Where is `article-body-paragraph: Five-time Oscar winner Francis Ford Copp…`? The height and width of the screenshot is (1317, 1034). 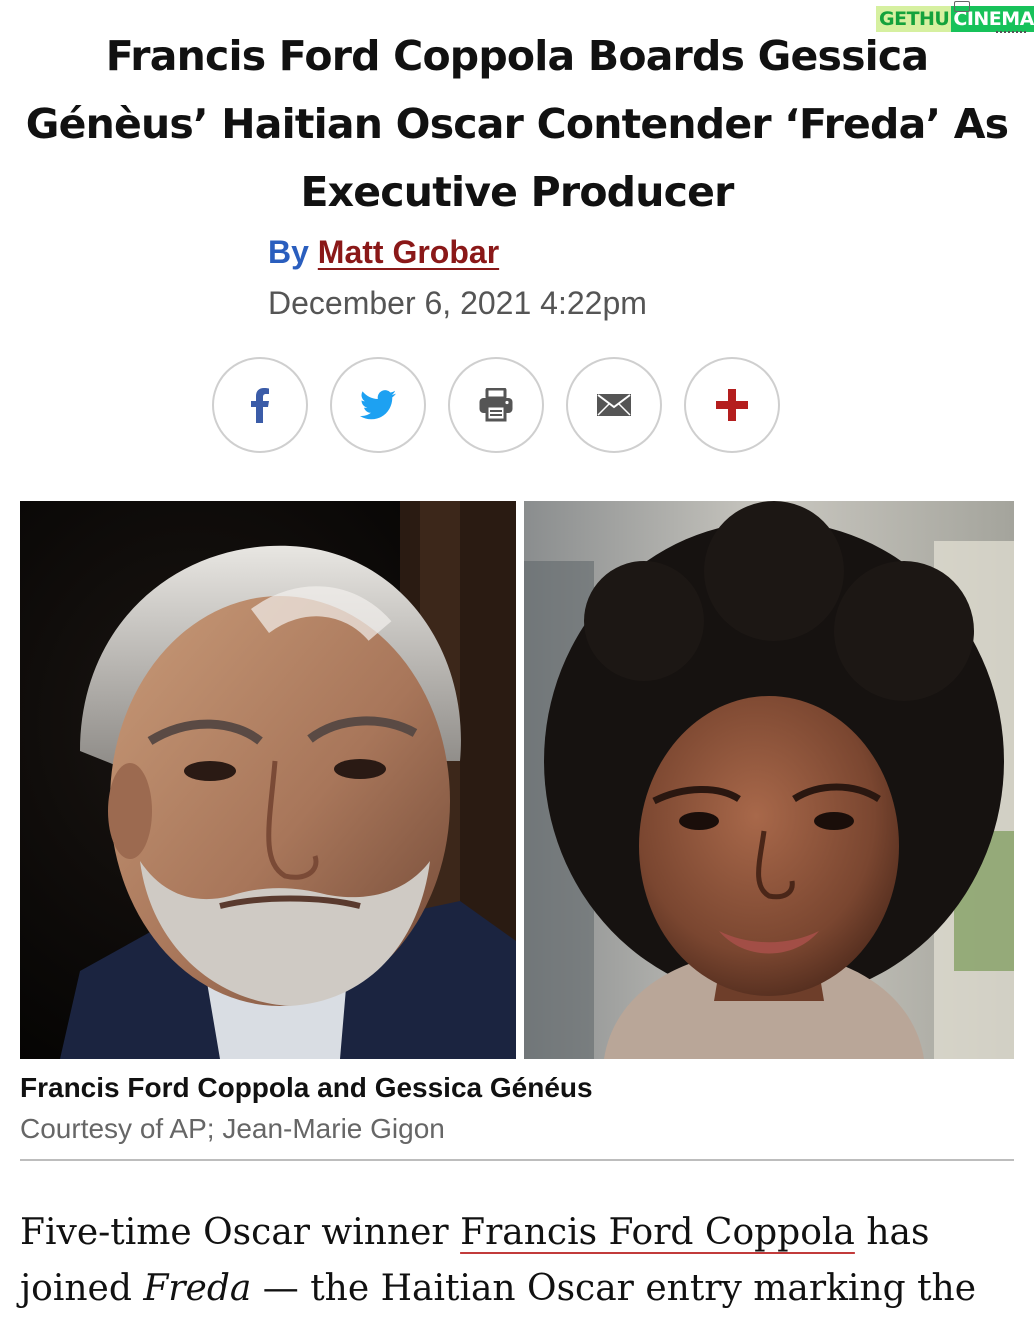 article-body-paragraph: Five-time Oscar winner Francis Ford Copp… is located at coordinates (517, 1261).